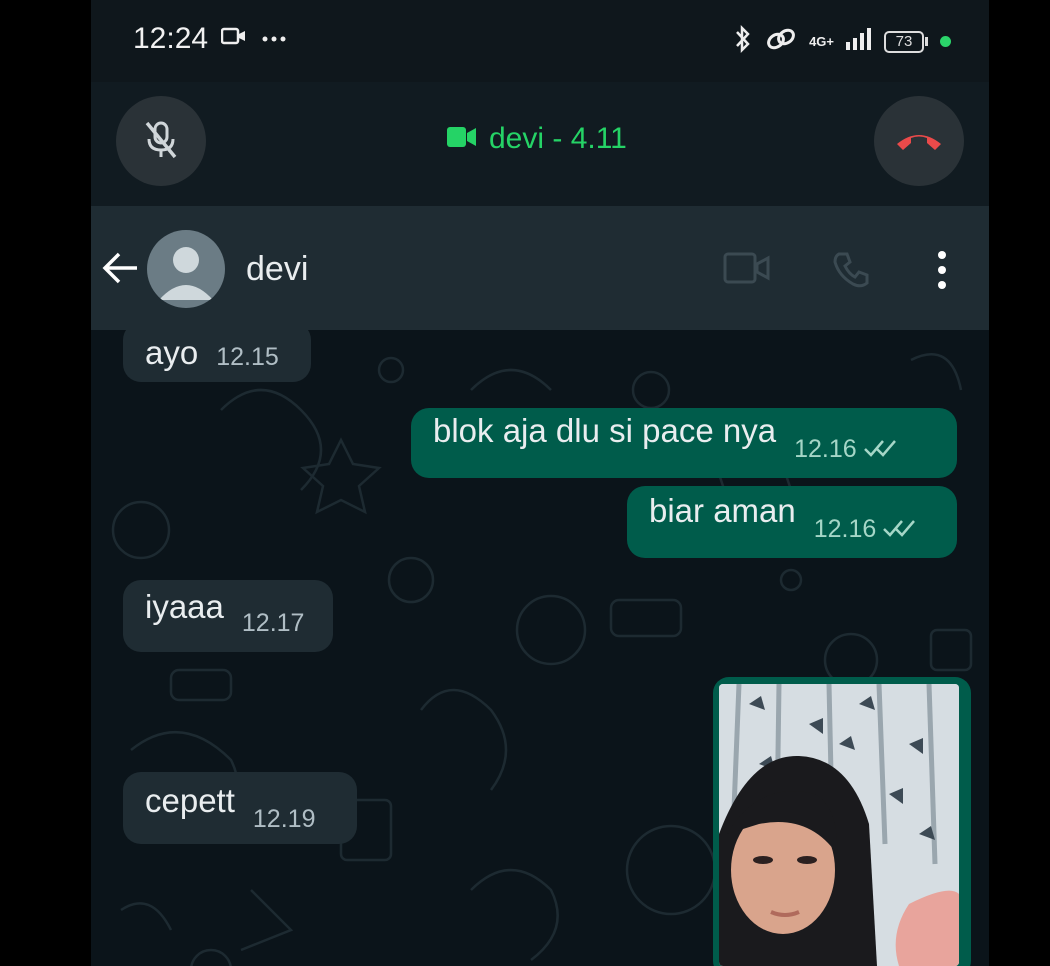  What do you see at coordinates (842, 41) in the screenshot?
I see `status-right-icons: 4G+ 73` at bounding box center [842, 41].